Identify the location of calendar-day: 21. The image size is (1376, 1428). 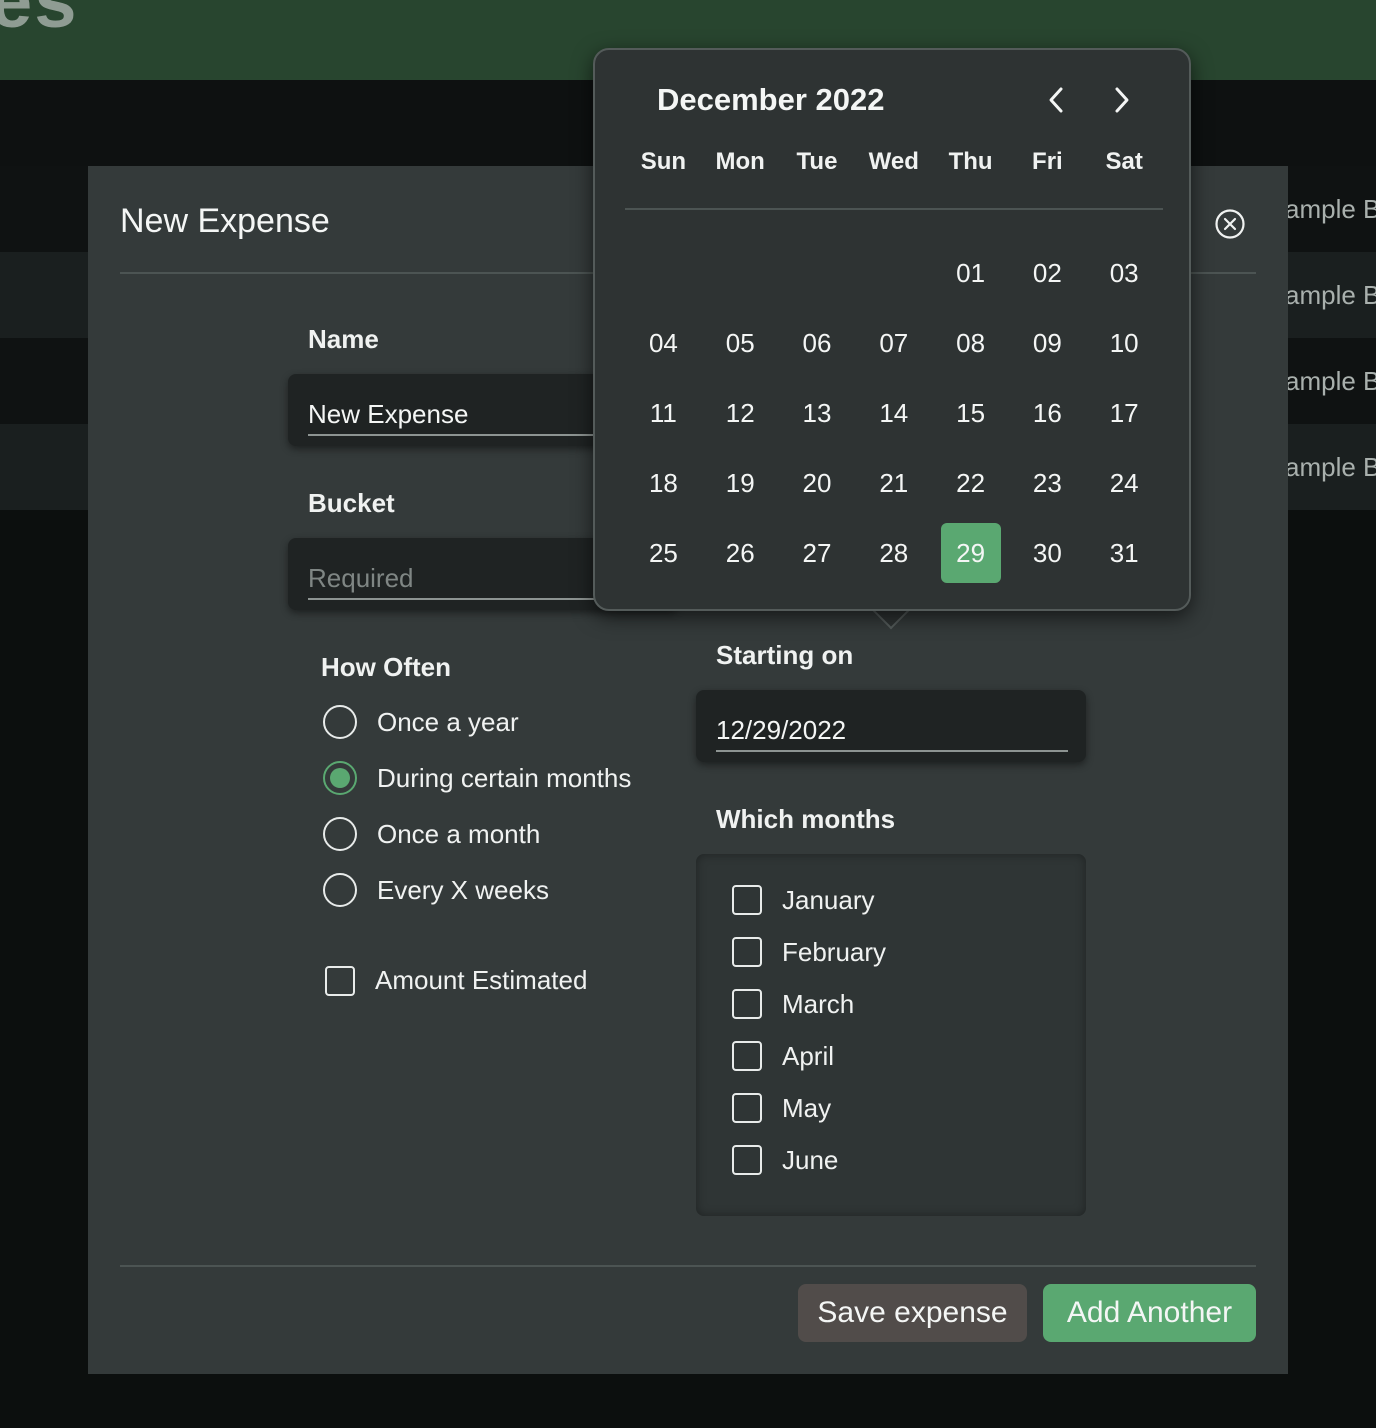
(893, 483).